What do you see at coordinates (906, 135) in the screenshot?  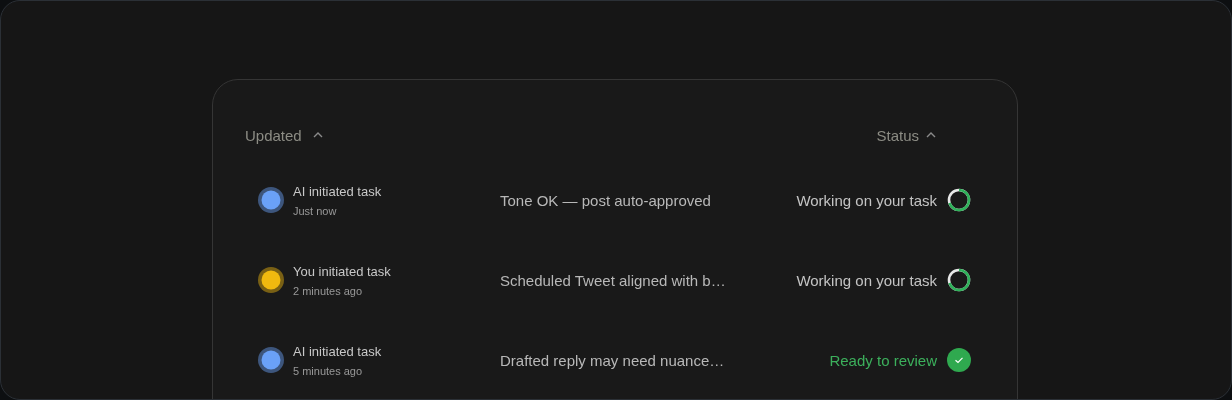 I see `column-header: Status` at bounding box center [906, 135].